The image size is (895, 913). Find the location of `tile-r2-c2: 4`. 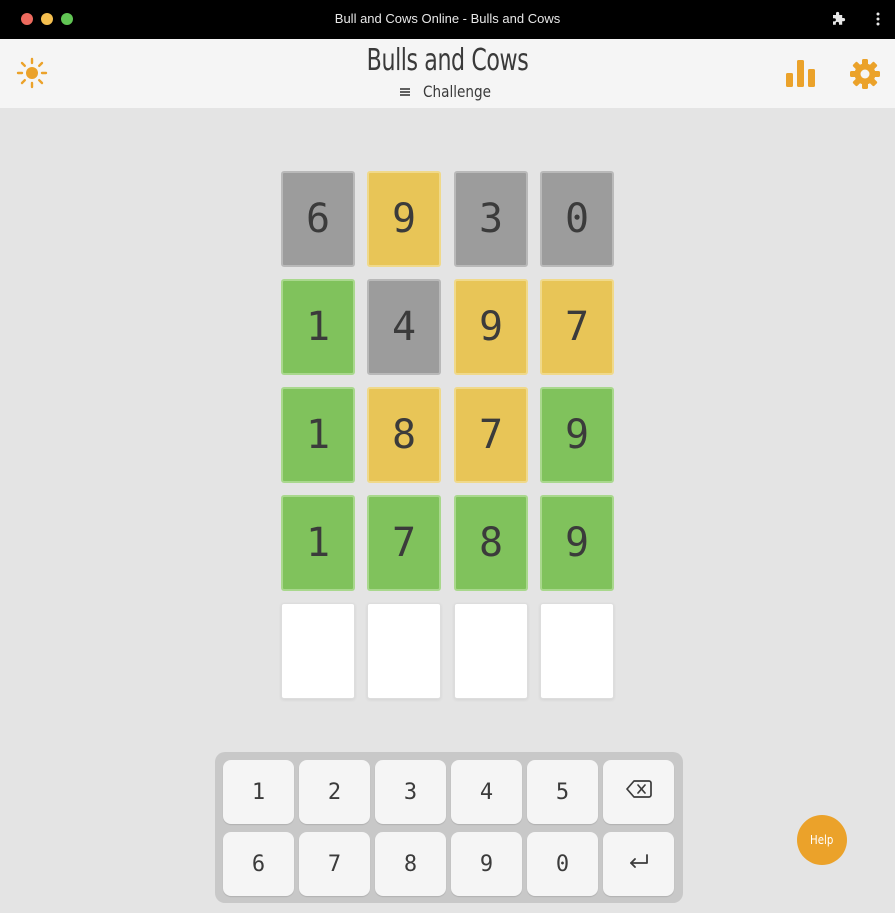

tile-r2-c2: 4 is located at coordinates (404, 327).